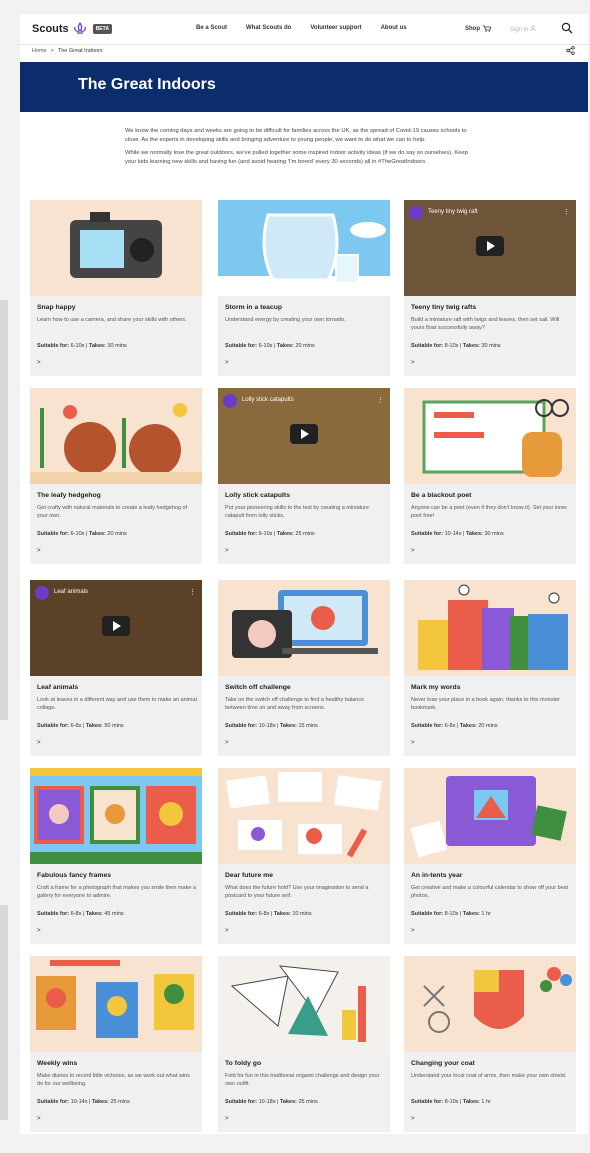 The height and width of the screenshot is (1153, 590). What do you see at coordinates (80, 726) in the screenshot?
I see `activity-meta: Suitable for: 6-8s | Takes: 50 mins` at bounding box center [80, 726].